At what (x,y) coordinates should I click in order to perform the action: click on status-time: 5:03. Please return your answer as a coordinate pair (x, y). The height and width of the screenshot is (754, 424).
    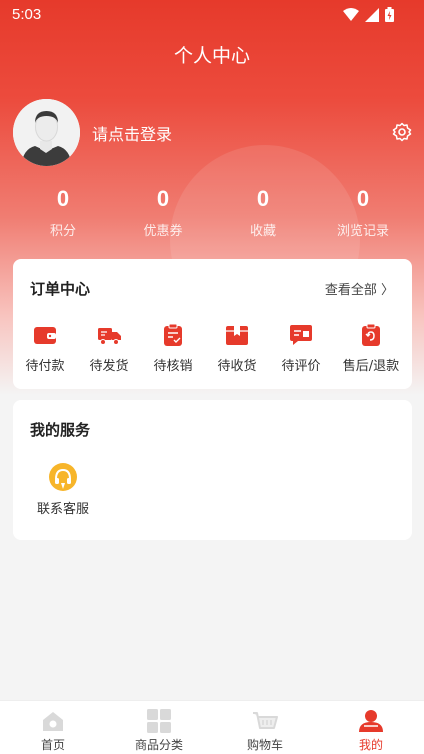
    Looking at the image, I should click on (27, 14).